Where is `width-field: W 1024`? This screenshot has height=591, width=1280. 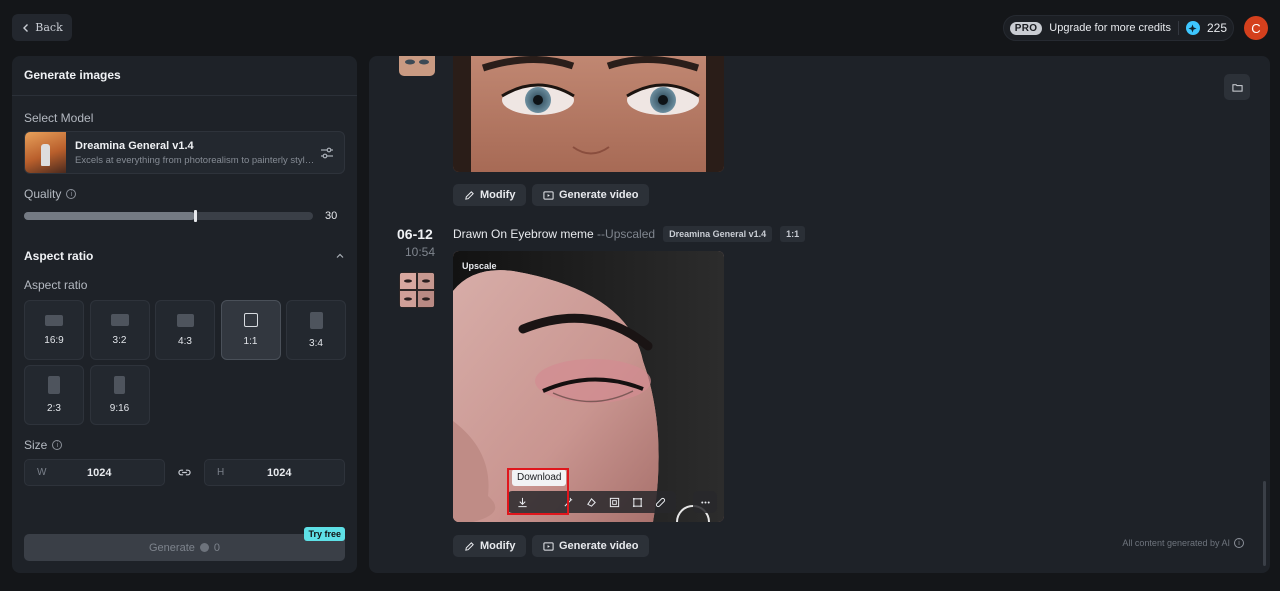 width-field: W 1024 is located at coordinates (94, 472).